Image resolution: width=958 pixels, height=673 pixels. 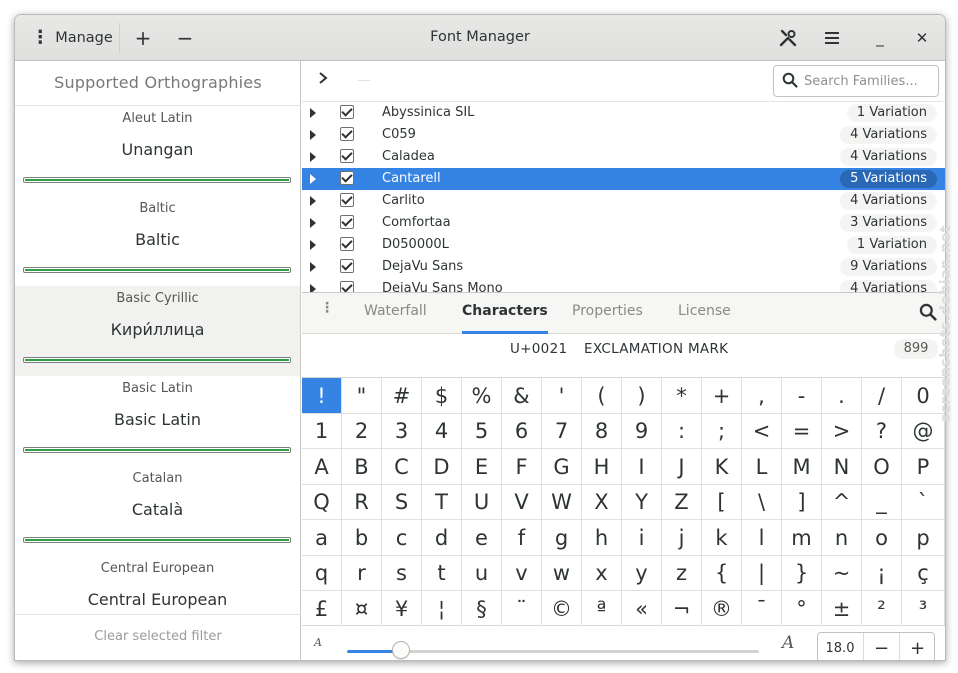 I want to click on character-cell: ), so click(x=642, y=396).